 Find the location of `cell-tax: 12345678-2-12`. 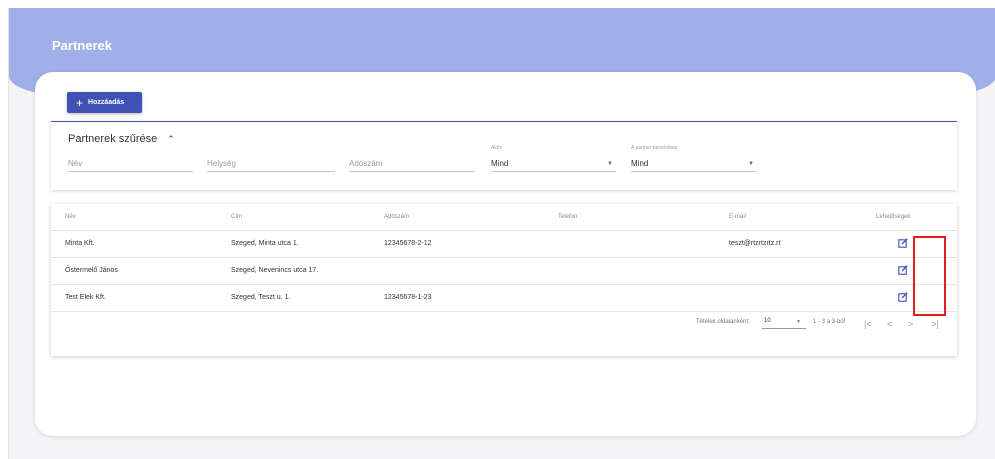

cell-tax: 12345678-2-12 is located at coordinates (408, 243).